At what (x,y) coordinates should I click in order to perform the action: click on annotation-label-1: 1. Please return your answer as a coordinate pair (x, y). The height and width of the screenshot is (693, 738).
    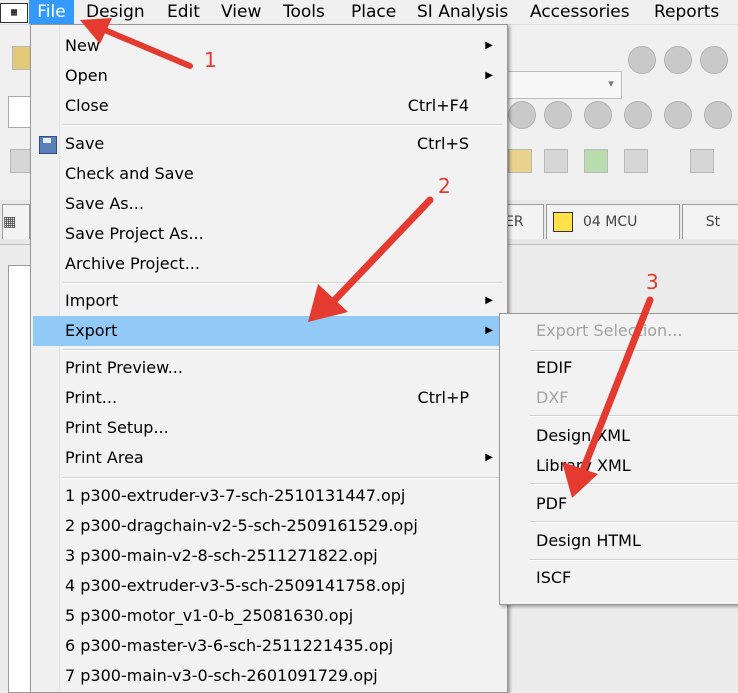
    Looking at the image, I should click on (210, 60).